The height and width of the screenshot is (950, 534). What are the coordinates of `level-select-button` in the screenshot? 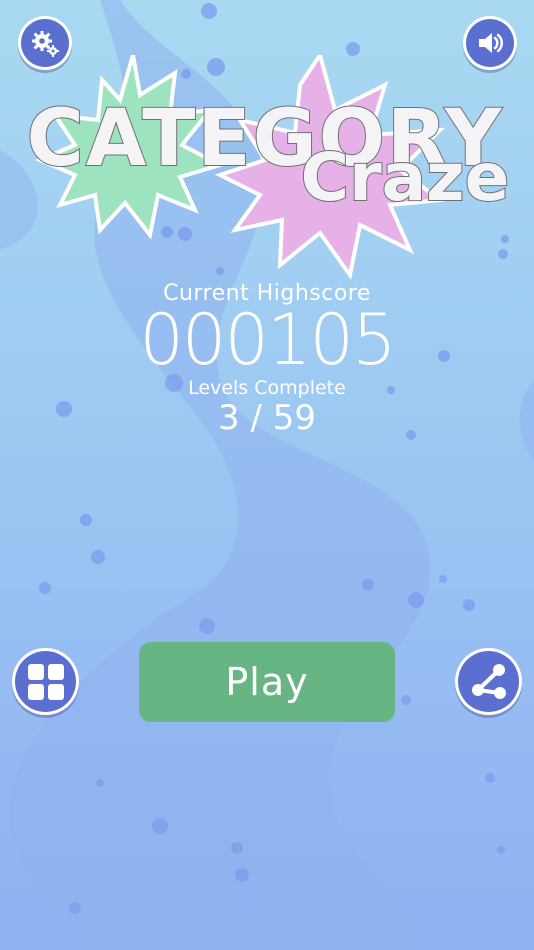 It's located at (45, 681).